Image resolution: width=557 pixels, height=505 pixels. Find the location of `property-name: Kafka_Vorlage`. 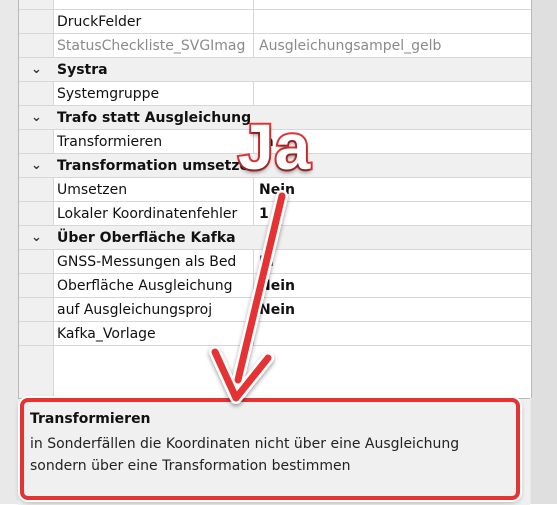

property-name: Kafka_Vorlage is located at coordinates (106, 334).